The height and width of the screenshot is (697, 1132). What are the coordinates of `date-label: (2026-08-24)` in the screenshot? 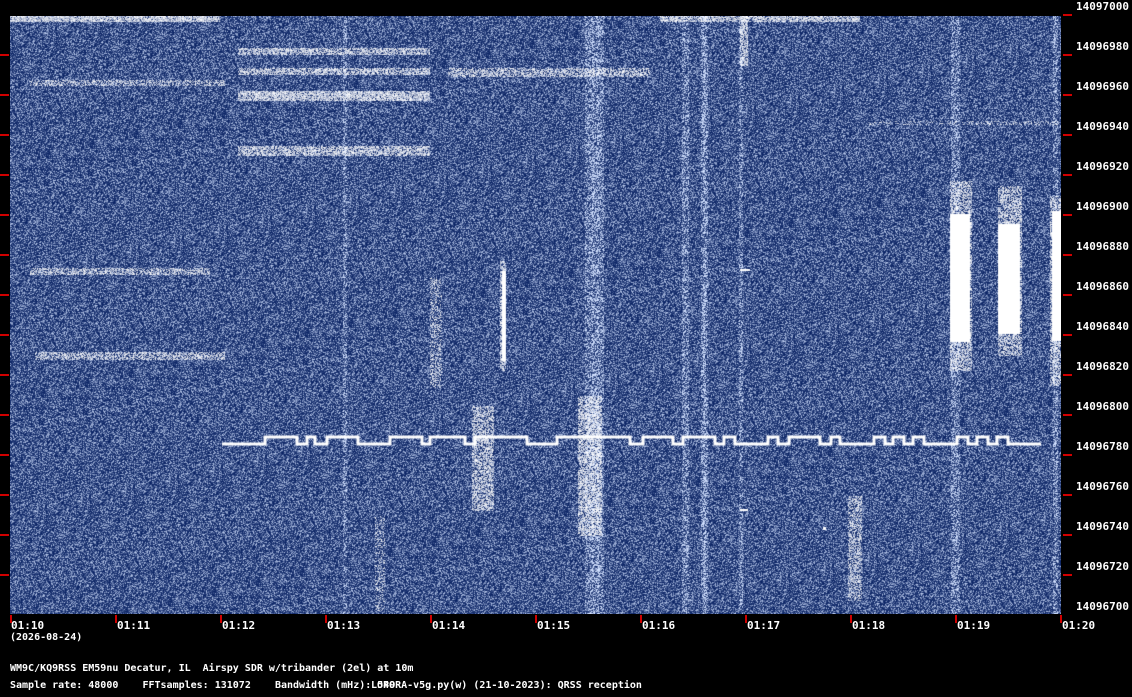 It's located at (46, 637).